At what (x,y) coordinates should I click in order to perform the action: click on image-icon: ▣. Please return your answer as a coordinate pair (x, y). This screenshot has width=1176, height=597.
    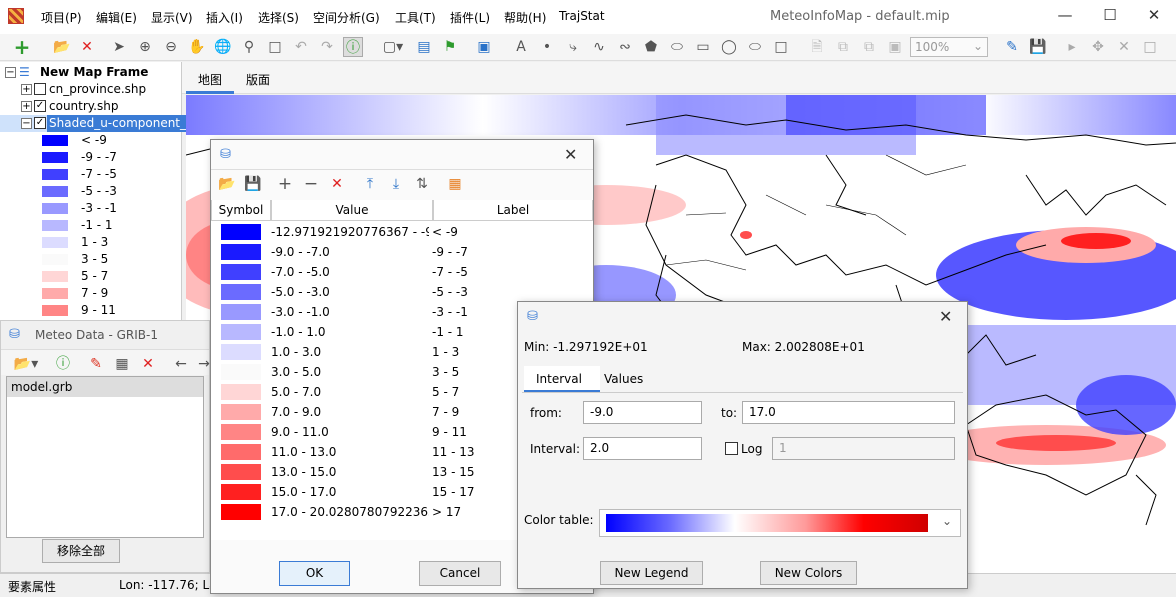
    Looking at the image, I should click on (484, 47).